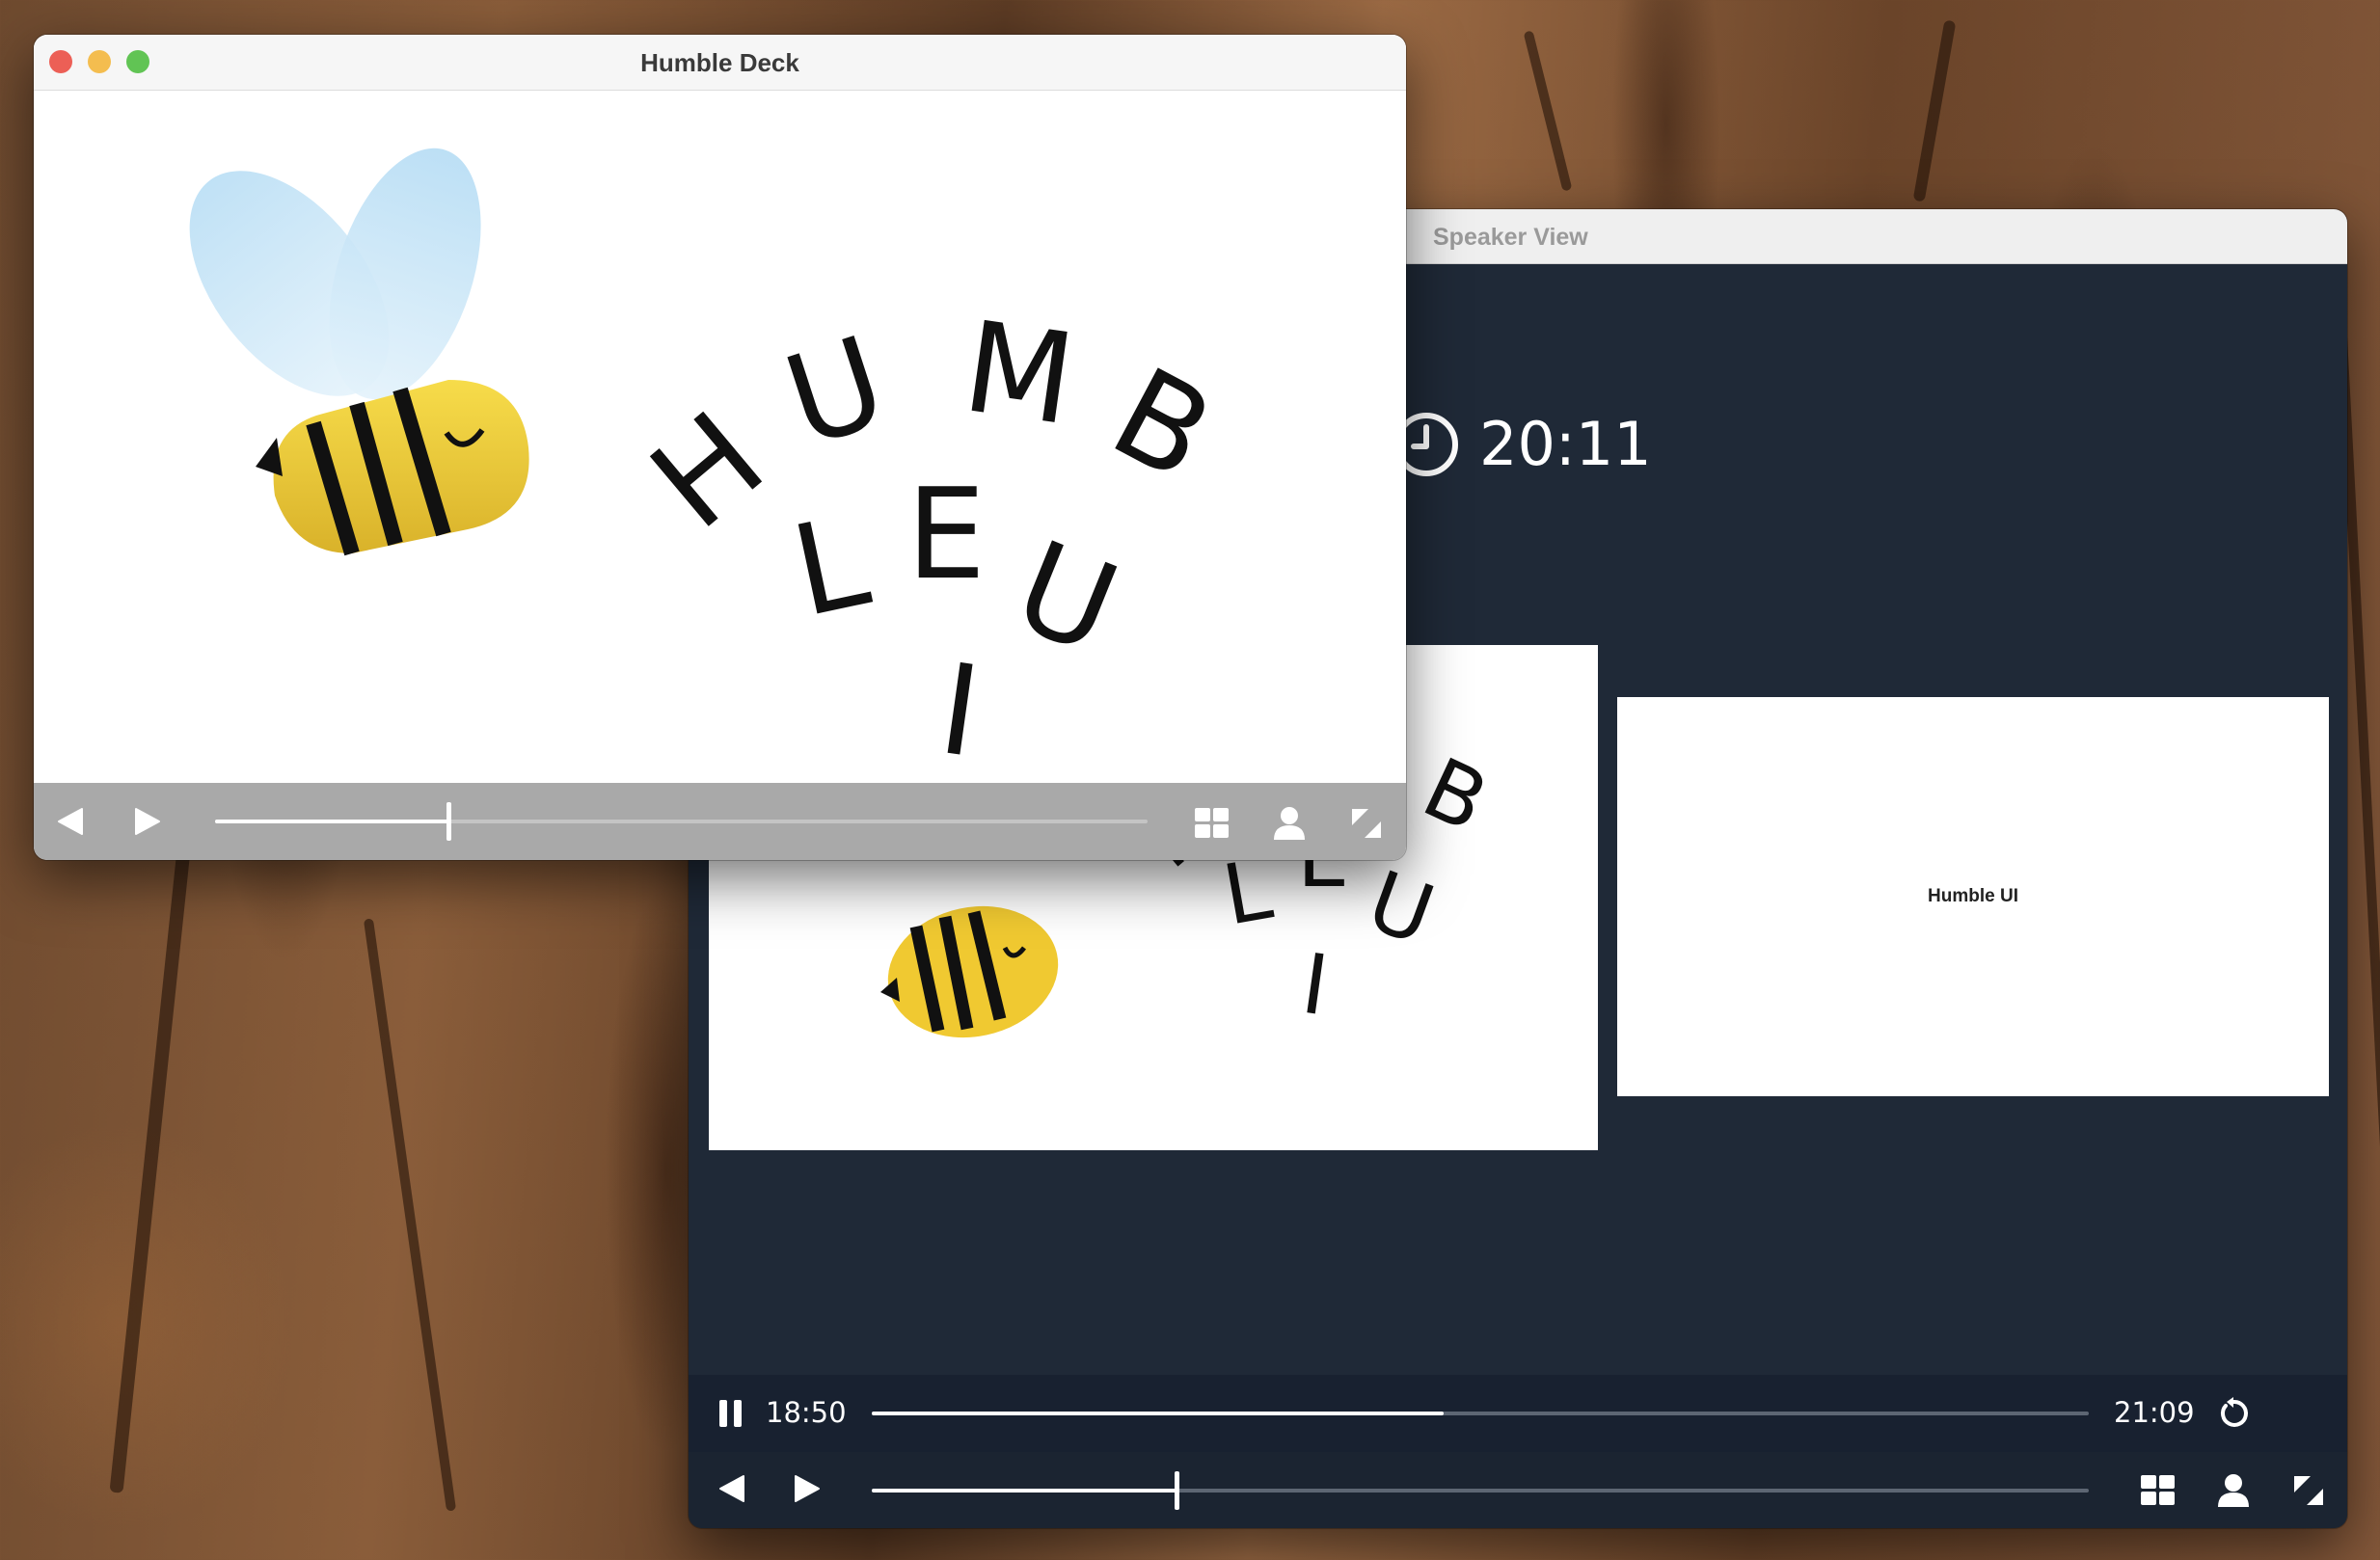  What do you see at coordinates (946, 534) in the screenshot?
I see `svg-text: E` at bounding box center [946, 534].